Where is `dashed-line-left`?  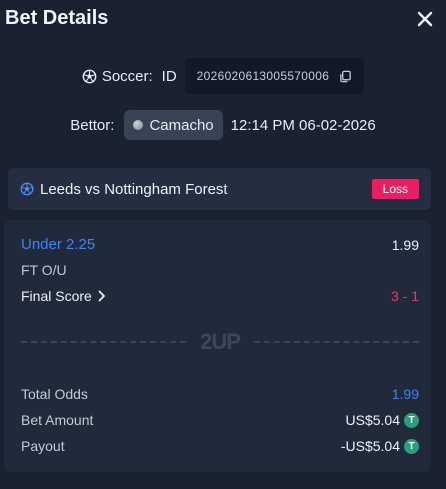
dashed-line-left is located at coordinates (104, 342).